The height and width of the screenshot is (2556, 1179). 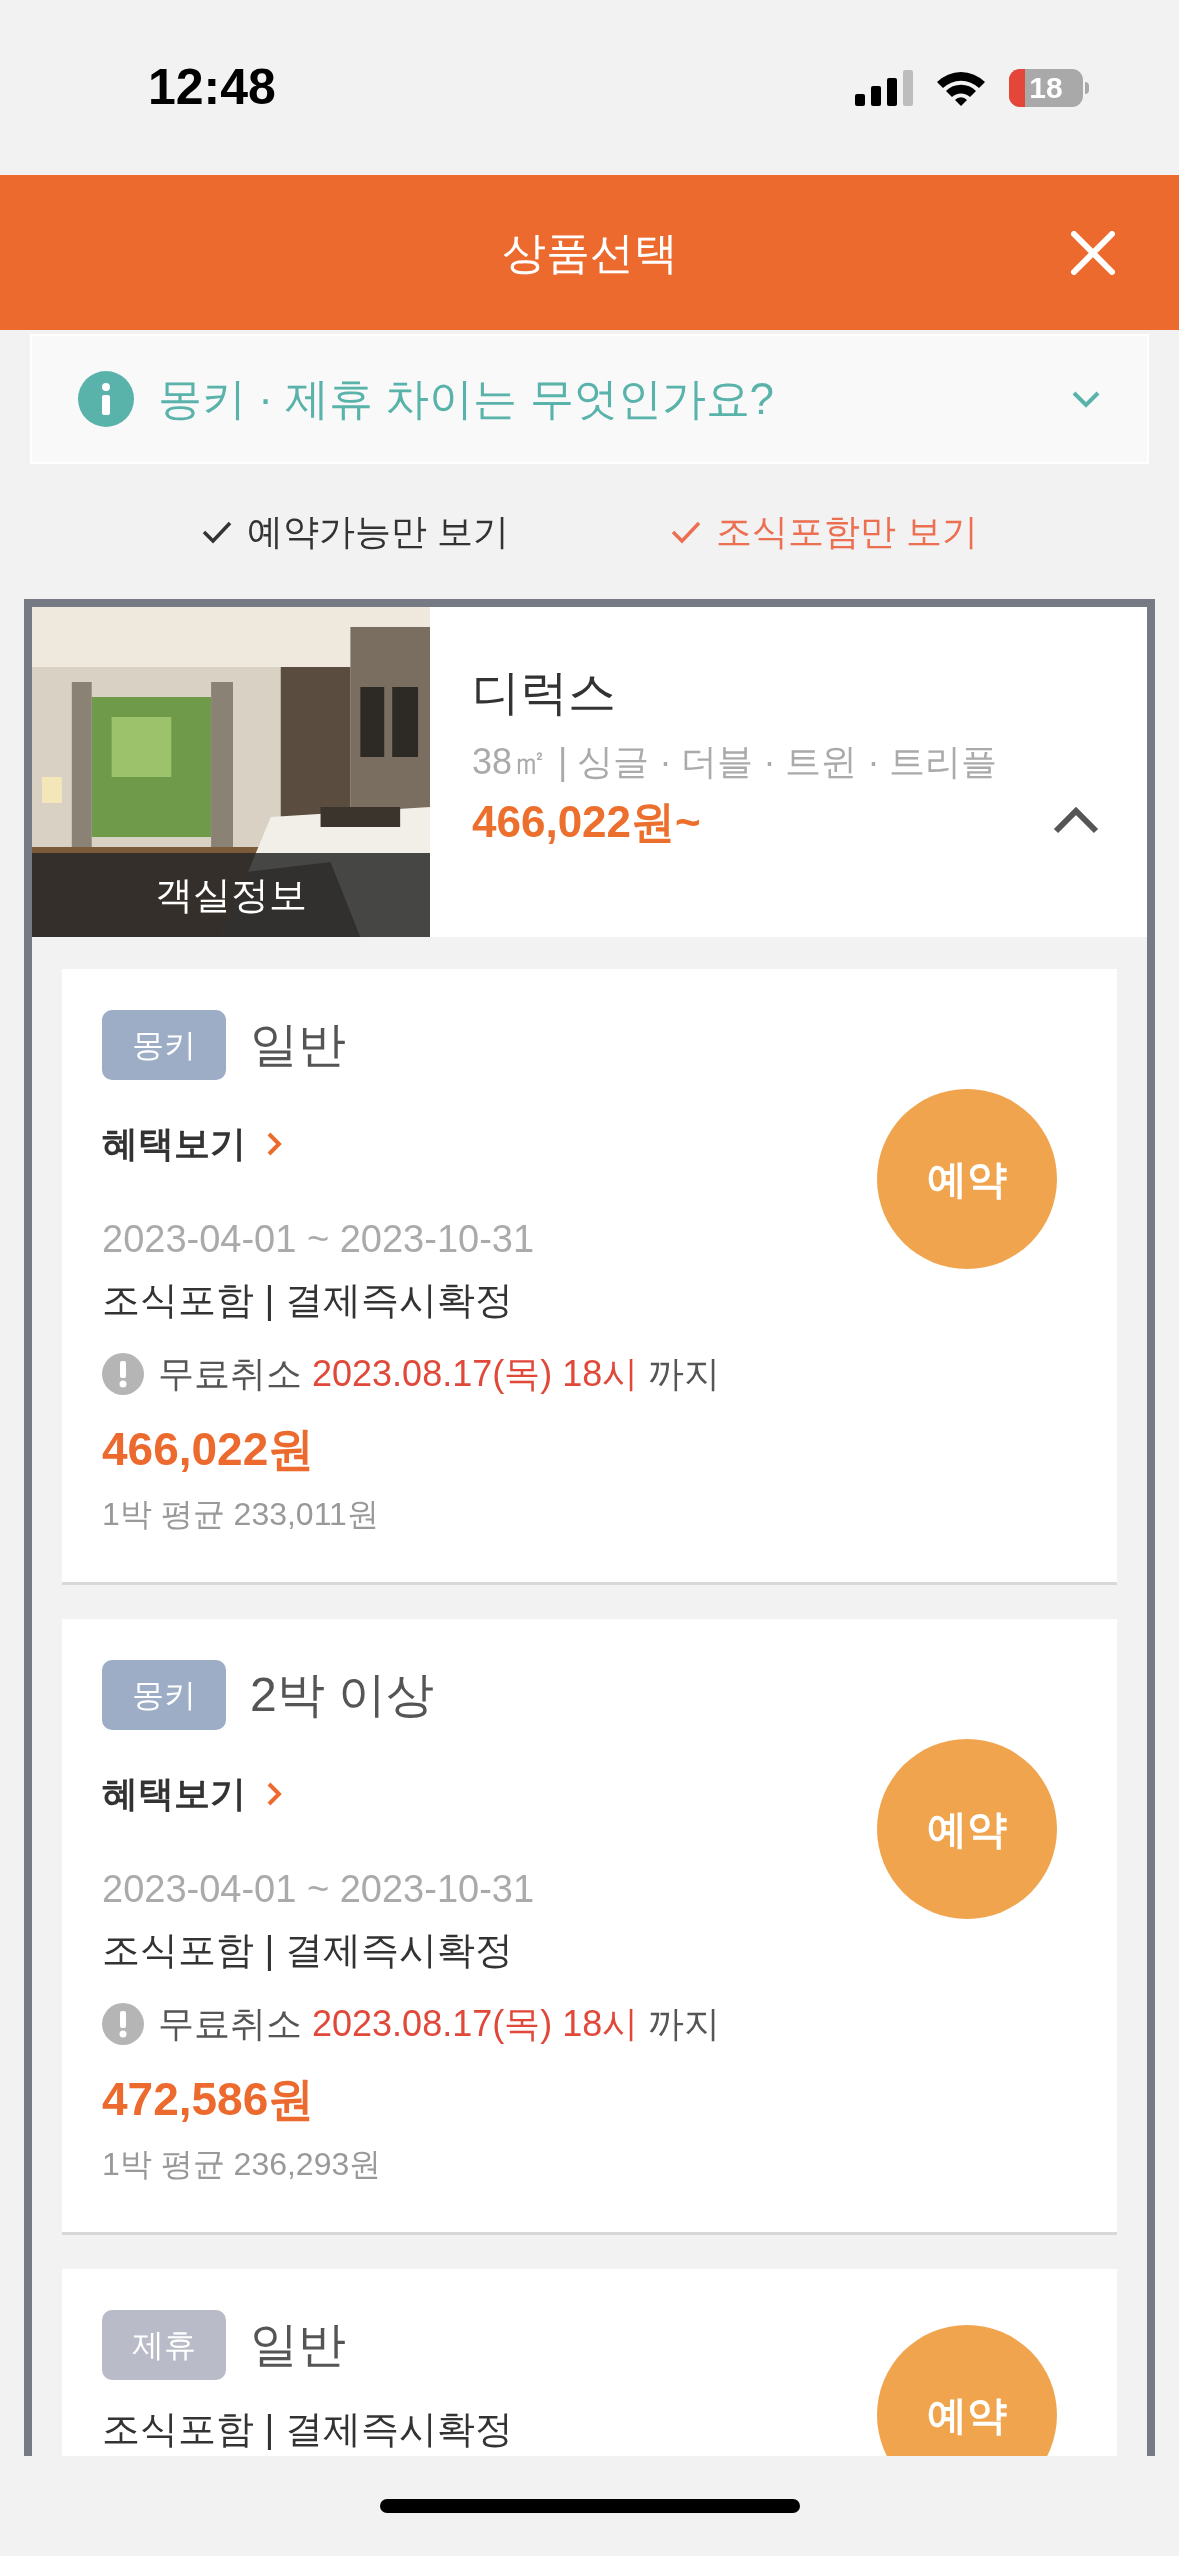 What do you see at coordinates (544, 693) in the screenshot?
I see `room-name: 디럭스` at bounding box center [544, 693].